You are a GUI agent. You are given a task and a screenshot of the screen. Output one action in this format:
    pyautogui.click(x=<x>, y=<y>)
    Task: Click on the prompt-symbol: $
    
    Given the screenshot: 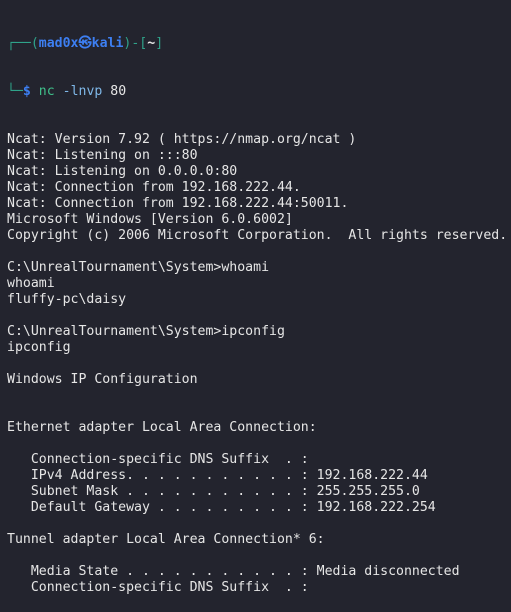 What is the action you would take?
    pyautogui.click(x=26, y=91)
    